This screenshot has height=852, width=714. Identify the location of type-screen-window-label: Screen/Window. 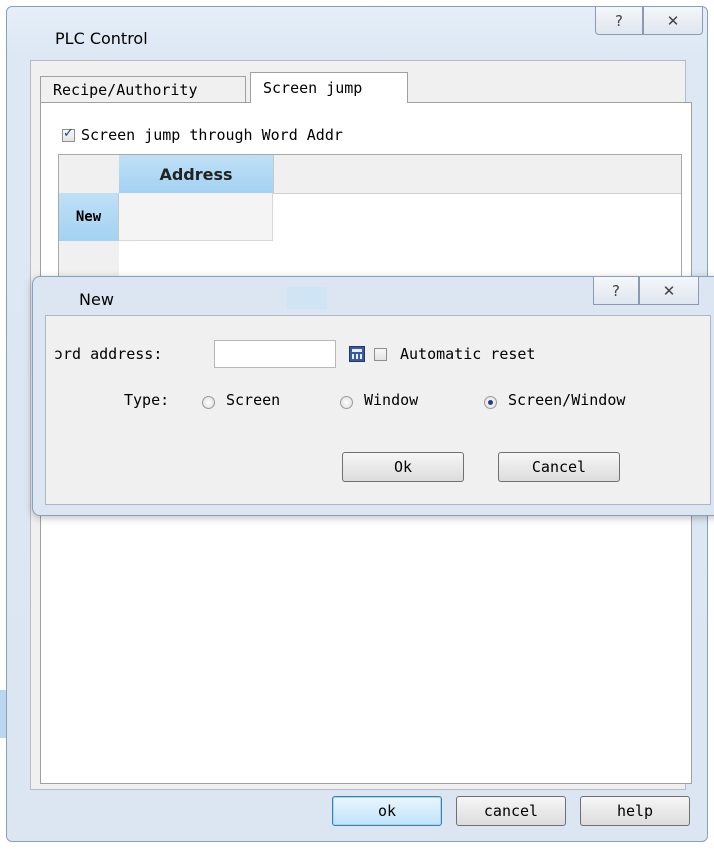
(567, 400).